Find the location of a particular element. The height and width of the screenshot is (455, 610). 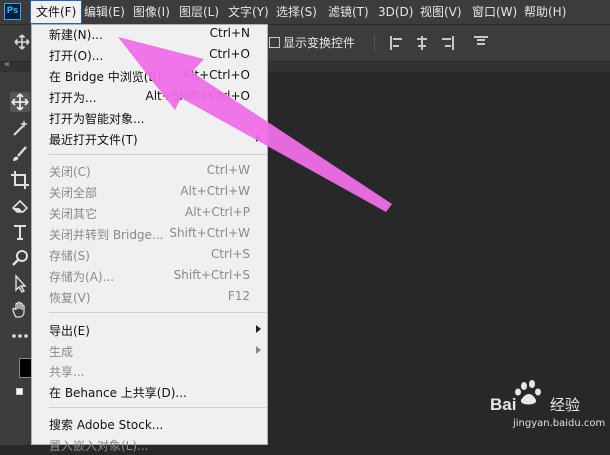

baidu-watermark-logo: Bai 经验 is located at coordinates (535, 397).